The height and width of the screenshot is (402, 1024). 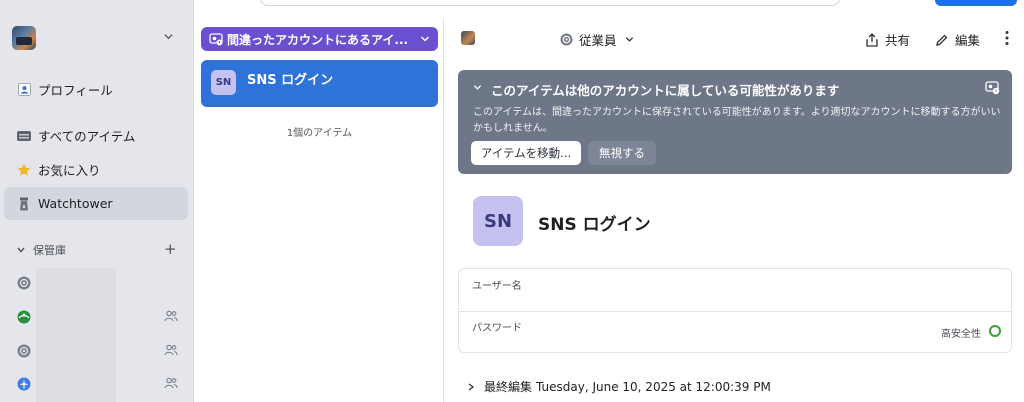 I want to click on add-vault-button: +, so click(x=170, y=249).